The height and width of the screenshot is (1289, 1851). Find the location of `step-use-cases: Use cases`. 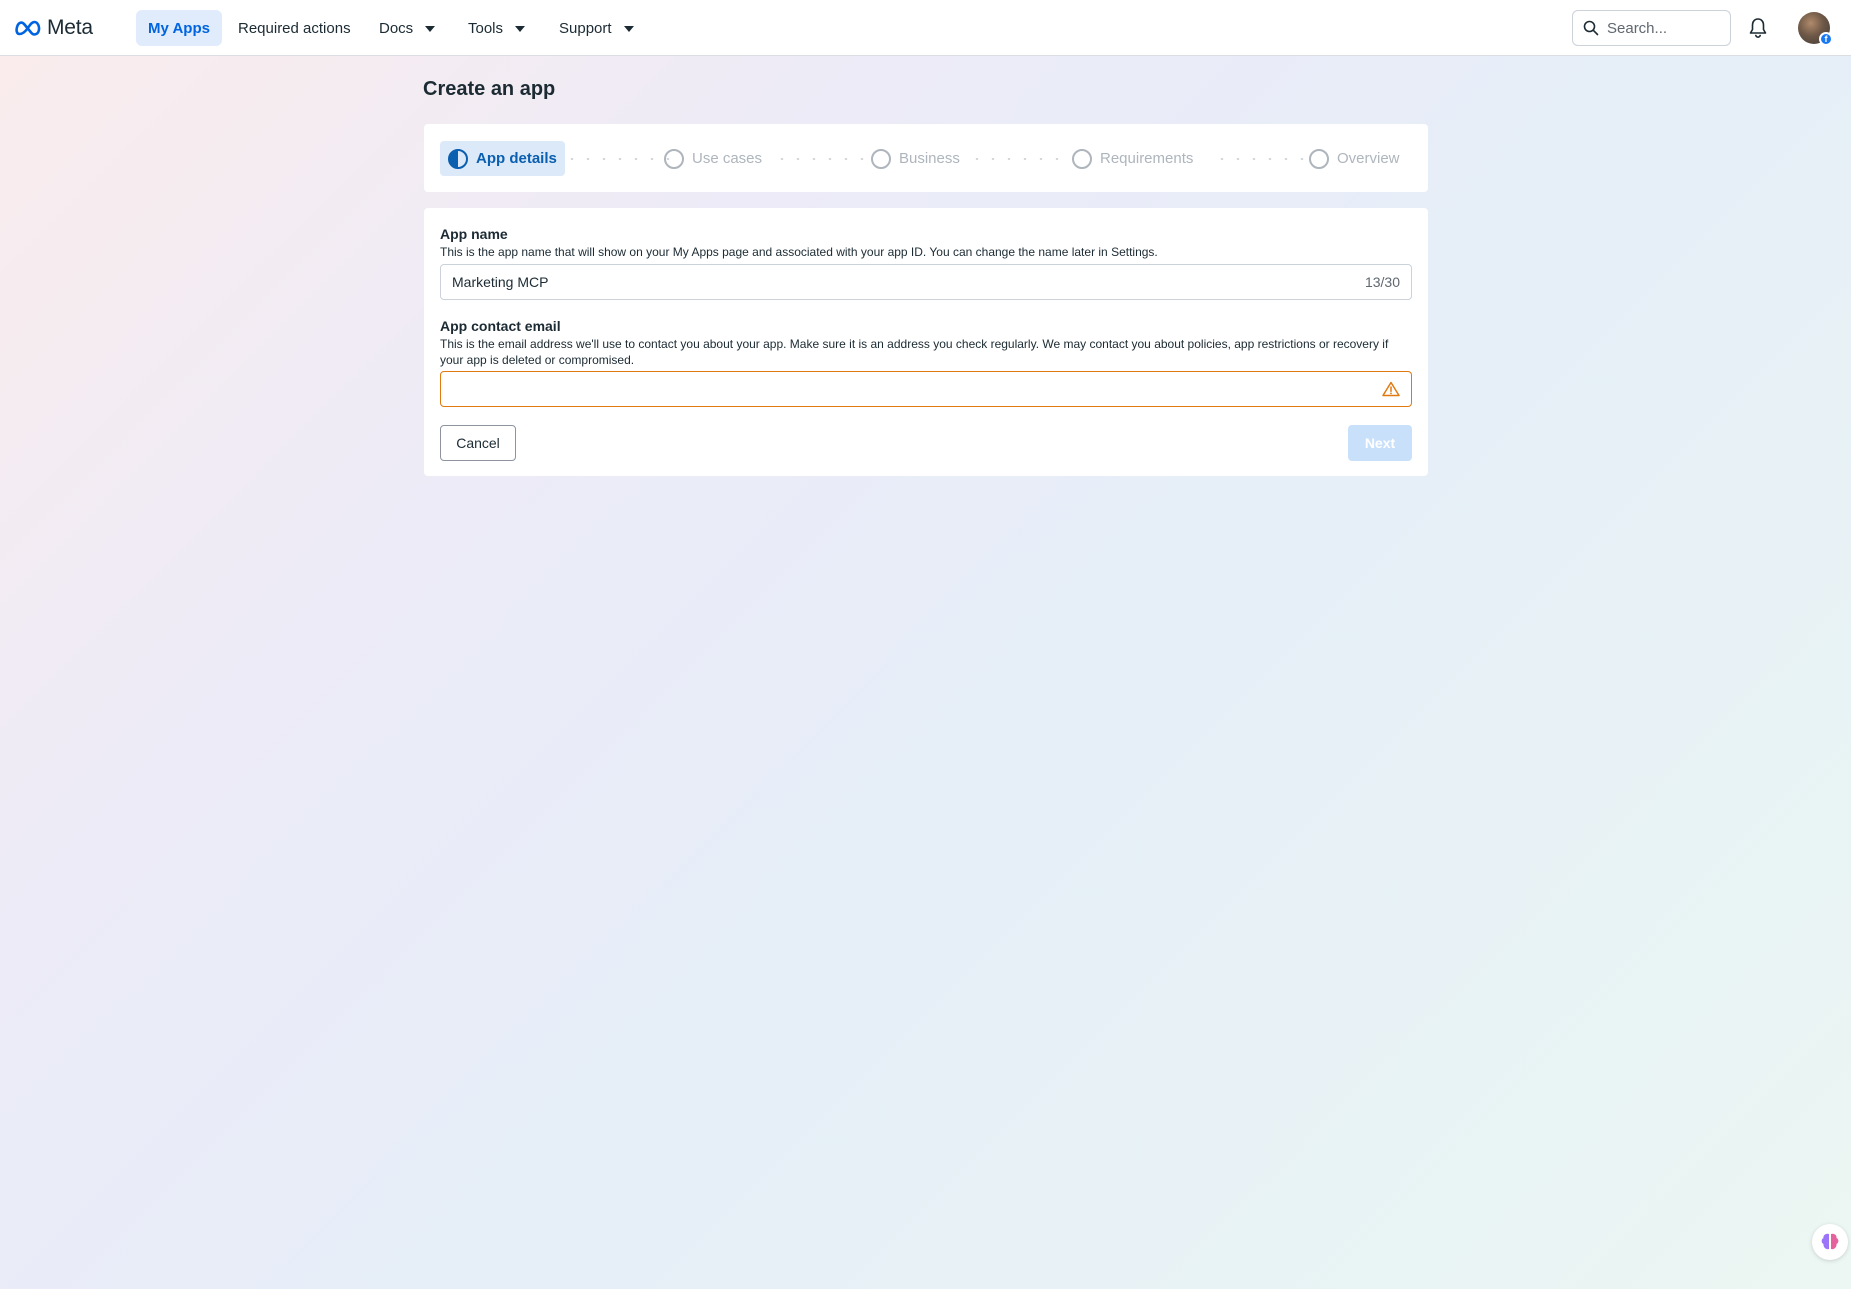

step-use-cases: Use cases is located at coordinates (713, 158).